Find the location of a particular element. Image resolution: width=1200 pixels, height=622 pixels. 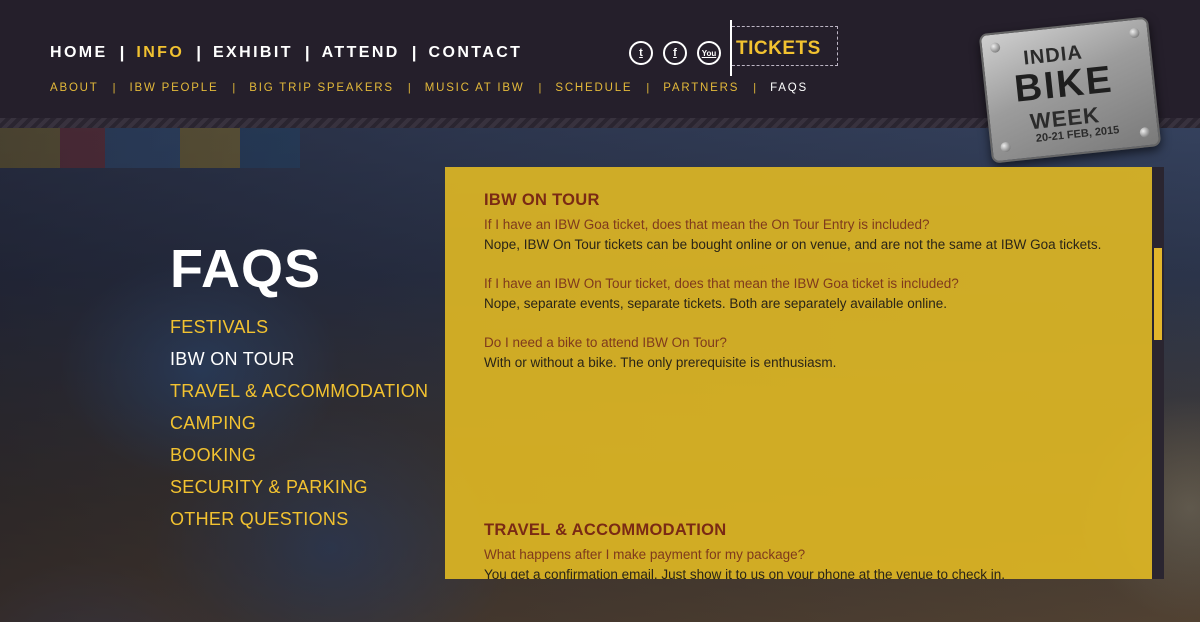

sub-nav-faqs: FAQS is located at coordinates (789, 88).